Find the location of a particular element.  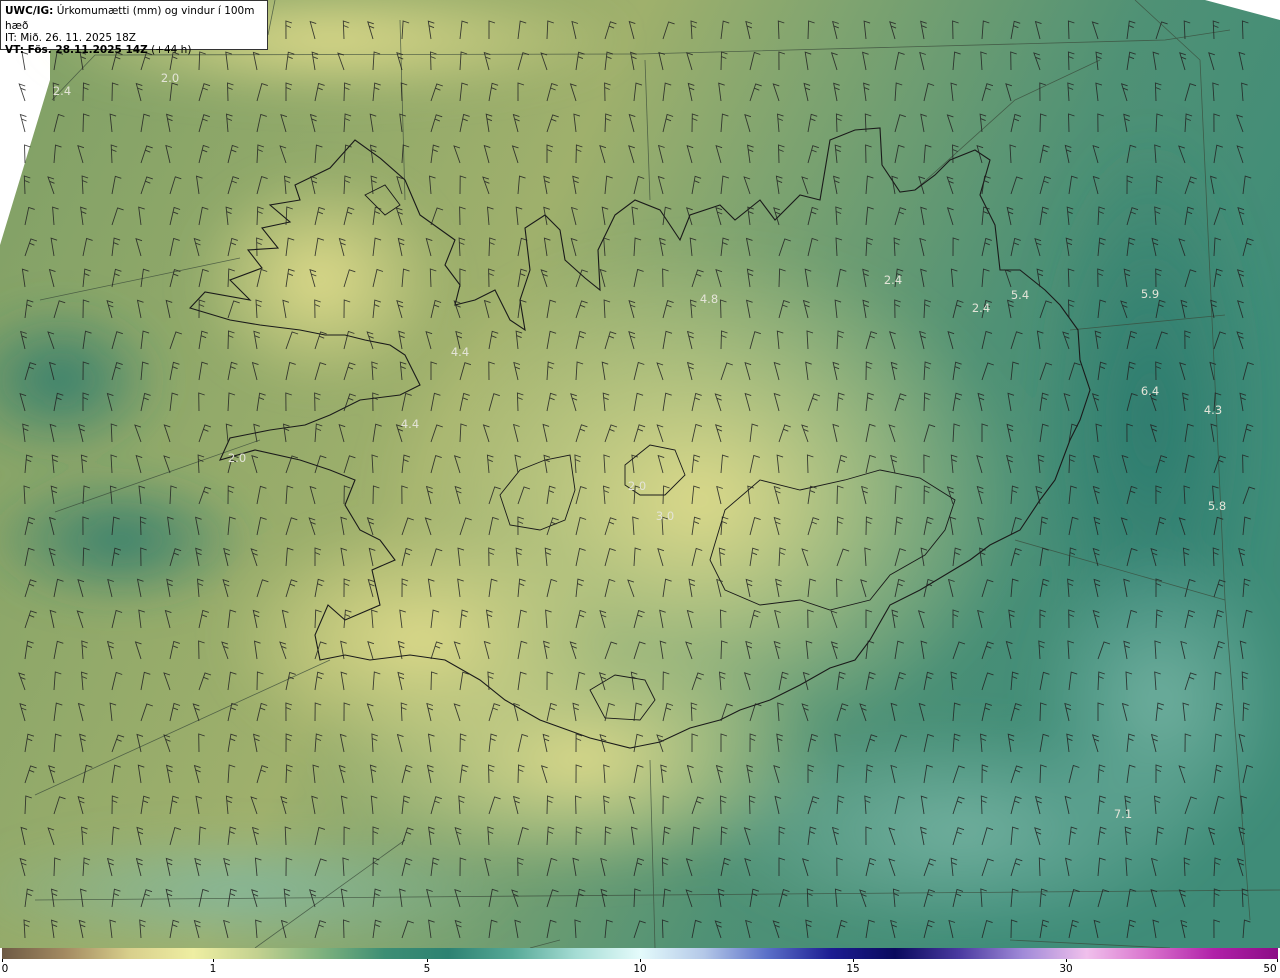

value-label: 5.4 is located at coordinates (1020, 295).